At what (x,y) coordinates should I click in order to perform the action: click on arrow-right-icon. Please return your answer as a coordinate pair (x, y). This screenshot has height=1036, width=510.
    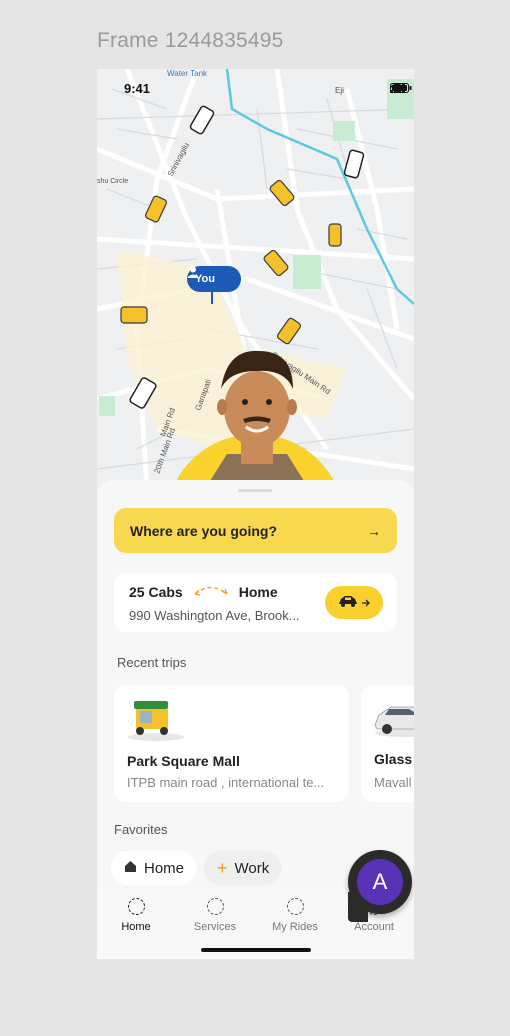
    Looking at the image, I should click on (366, 603).